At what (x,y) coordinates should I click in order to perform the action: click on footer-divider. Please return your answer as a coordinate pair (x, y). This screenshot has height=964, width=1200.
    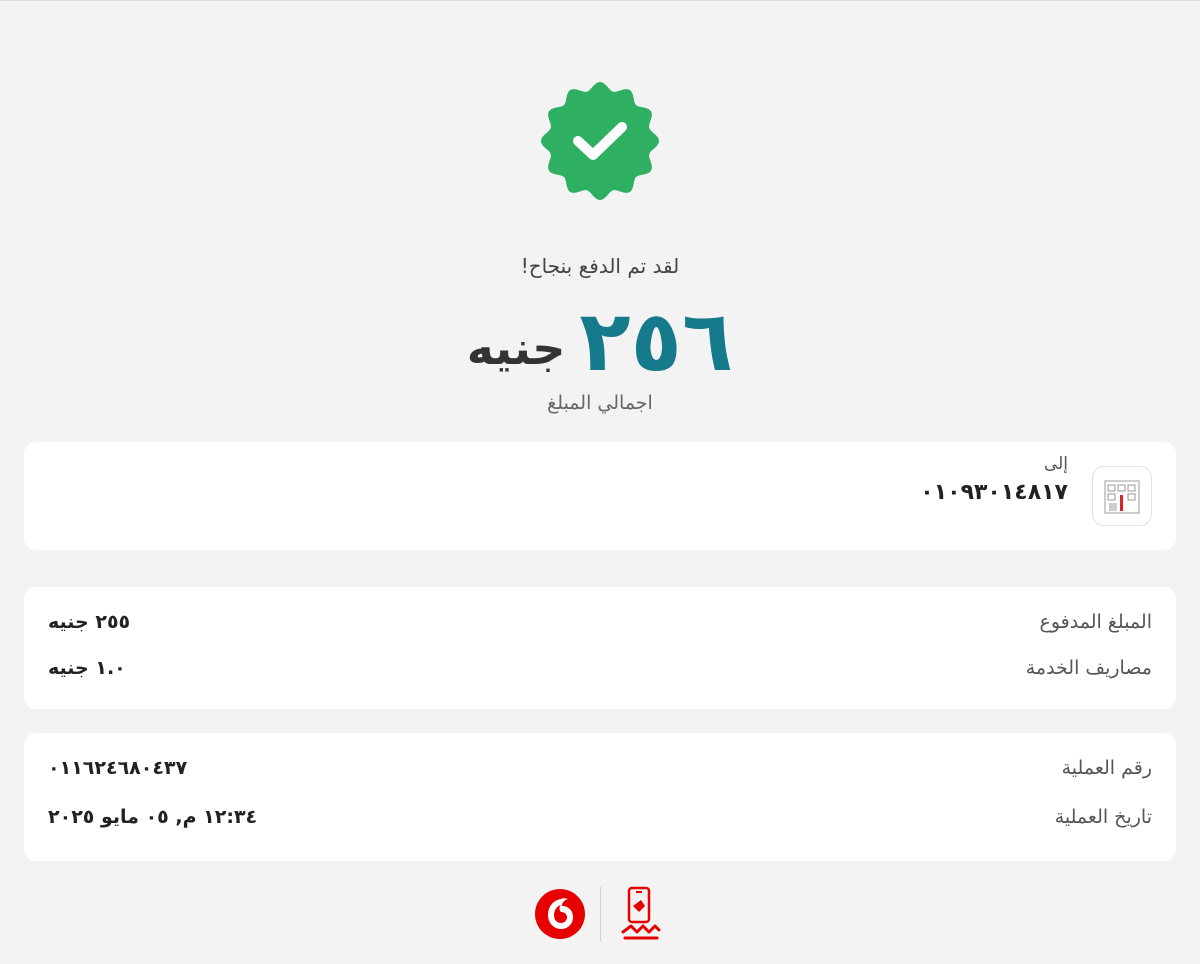
    Looking at the image, I should click on (600, 914).